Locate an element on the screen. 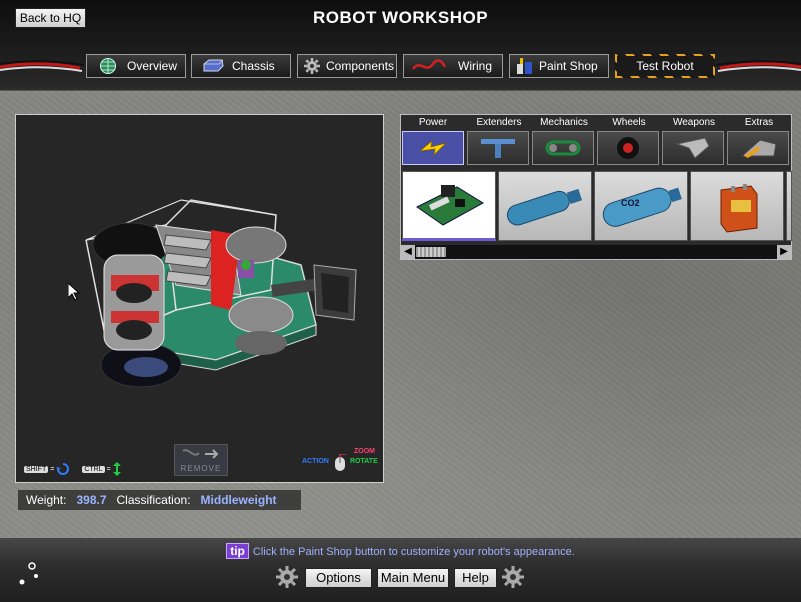 The image size is (801, 602). chassis-icon is located at coordinates (213, 66).